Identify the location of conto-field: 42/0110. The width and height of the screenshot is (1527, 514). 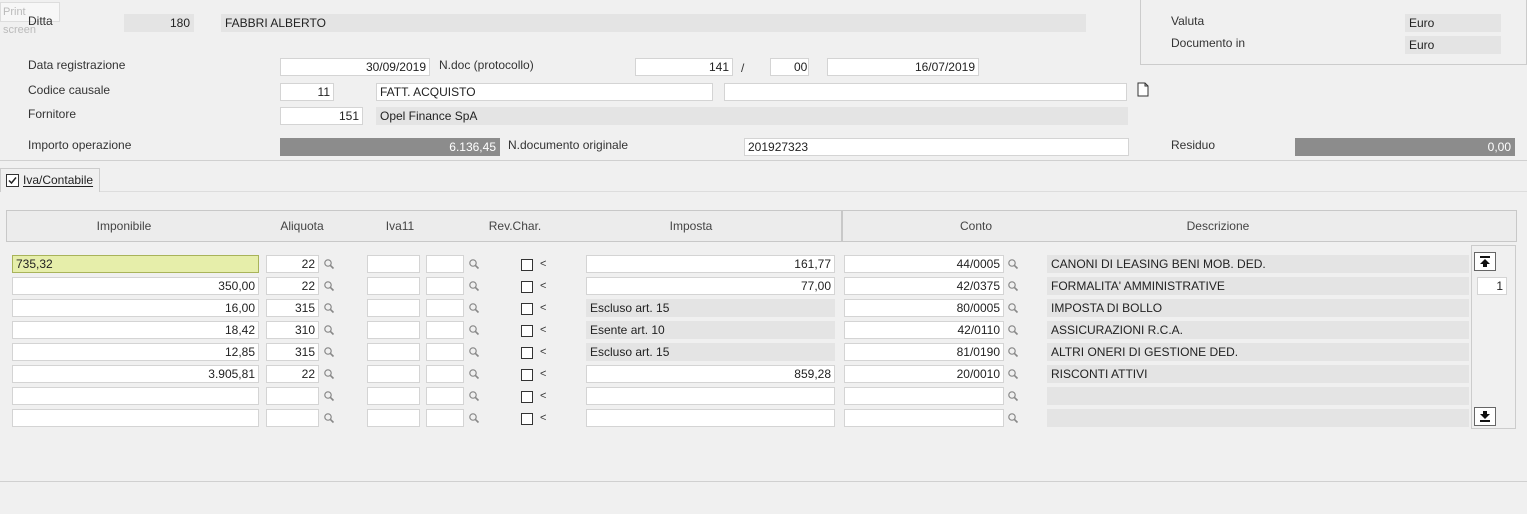
(924, 330).